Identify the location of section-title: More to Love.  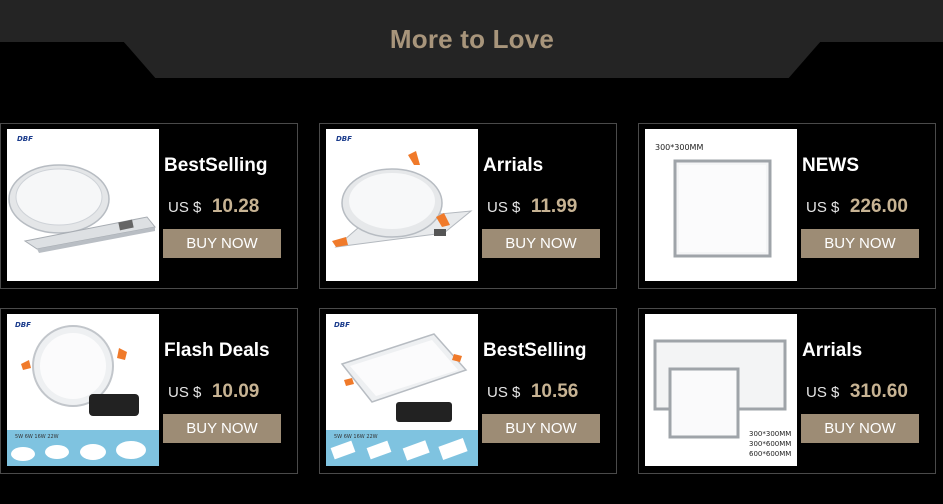
(472, 39).